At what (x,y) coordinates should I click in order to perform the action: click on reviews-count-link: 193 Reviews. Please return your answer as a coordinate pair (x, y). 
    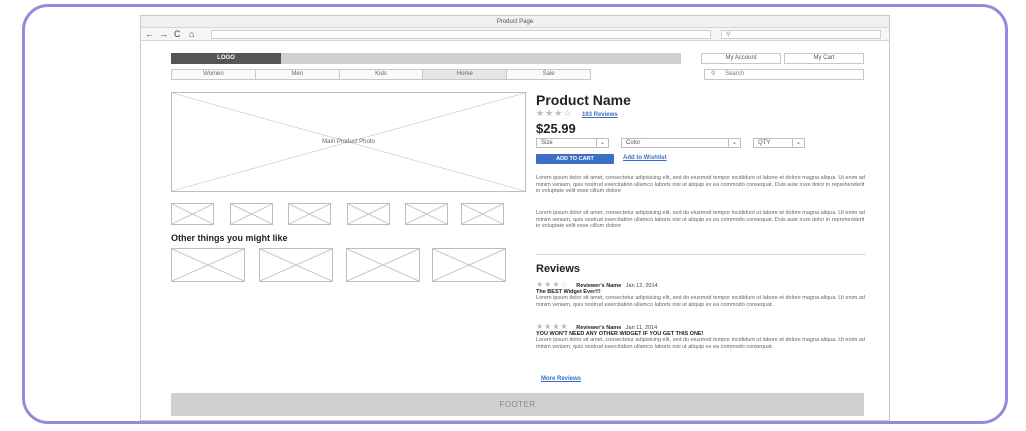
    Looking at the image, I should click on (600, 115).